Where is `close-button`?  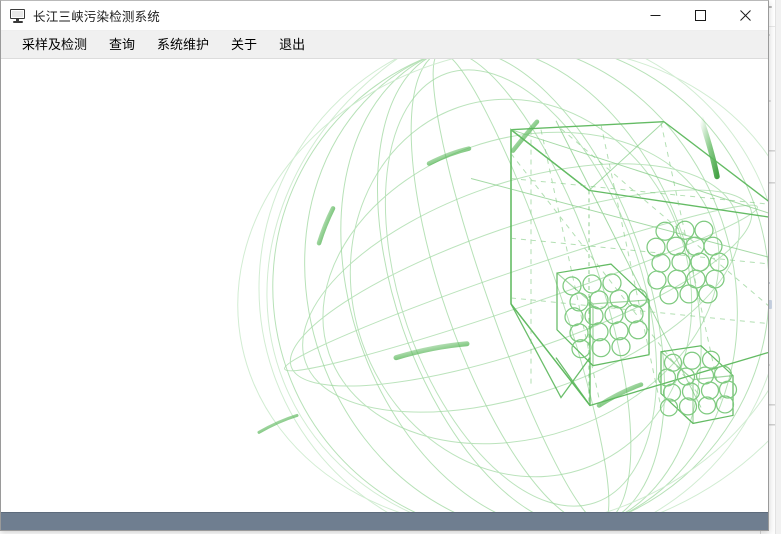 close-button is located at coordinates (745, 15).